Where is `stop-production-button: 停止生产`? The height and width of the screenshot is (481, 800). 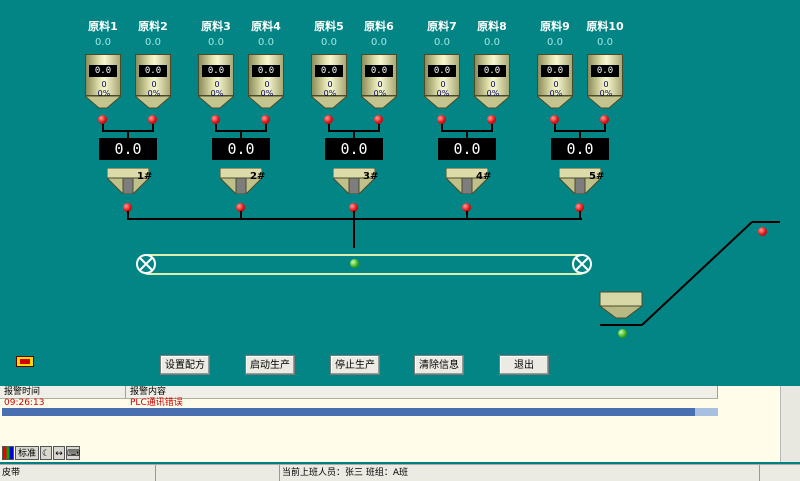 stop-production-button: 停止生产 is located at coordinates (355, 365).